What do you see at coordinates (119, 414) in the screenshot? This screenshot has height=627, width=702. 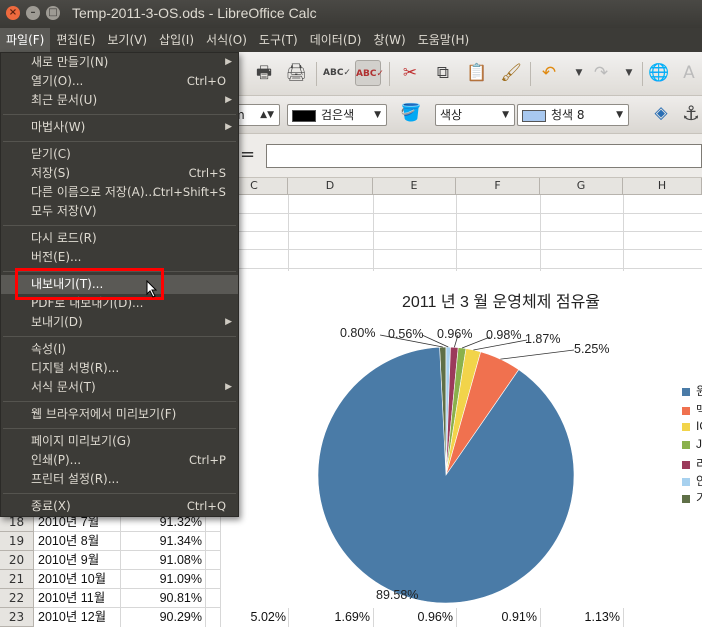 I see `menu-item-preview-in-browser: 웹 브라우저에서 미리보기(F)` at bounding box center [119, 414].